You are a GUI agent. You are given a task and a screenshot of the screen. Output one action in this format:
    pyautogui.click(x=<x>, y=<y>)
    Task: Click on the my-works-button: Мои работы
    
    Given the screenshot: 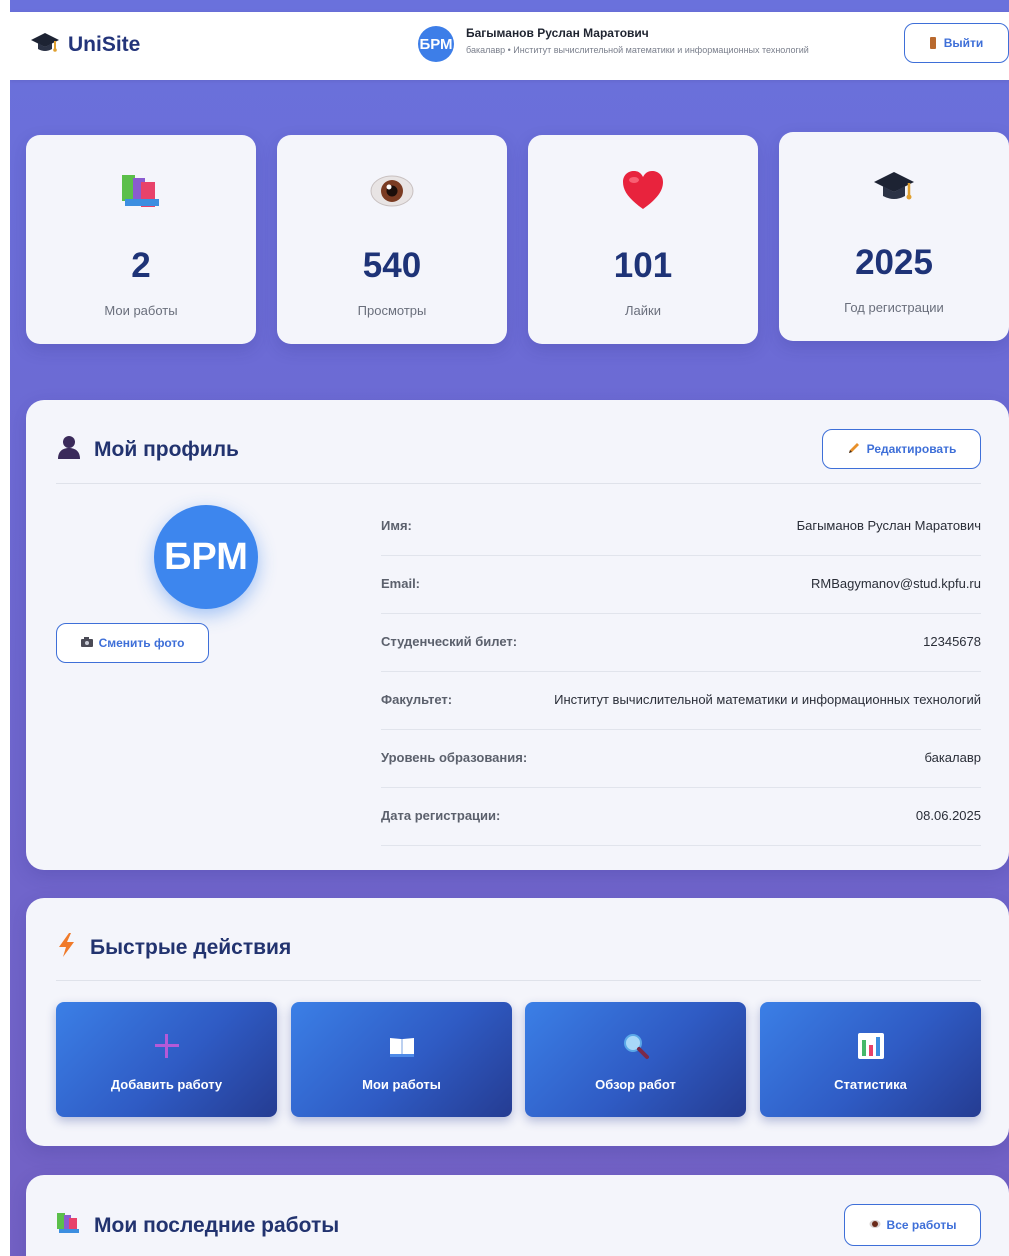 What is the action you would take?
    pyautogui.click(x=401, y=1059)
    